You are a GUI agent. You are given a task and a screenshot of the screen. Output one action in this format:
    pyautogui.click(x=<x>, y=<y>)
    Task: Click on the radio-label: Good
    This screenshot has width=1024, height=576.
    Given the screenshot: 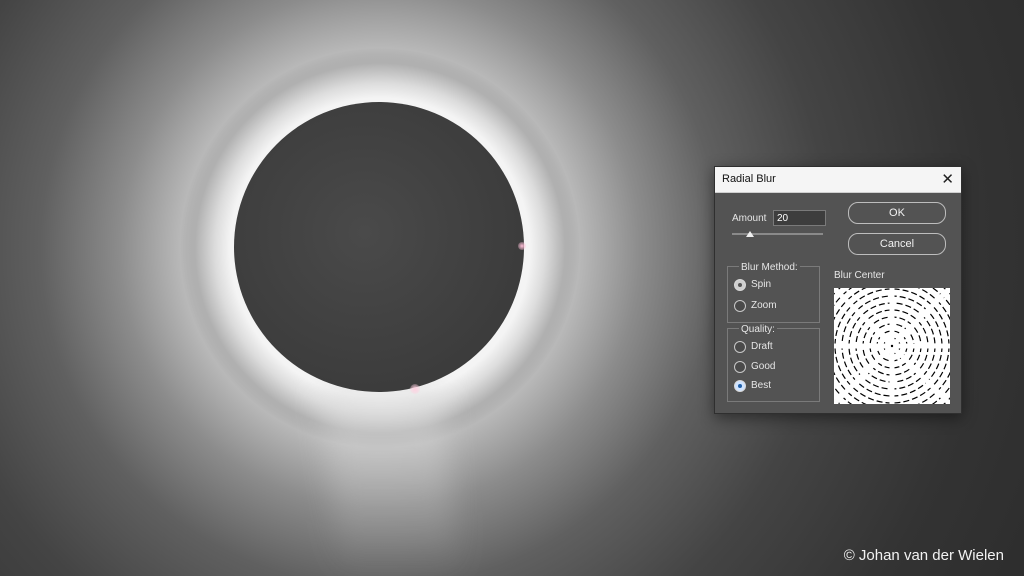 What is the action you would take?
    pyautogui.click(x=763, y=366)
    